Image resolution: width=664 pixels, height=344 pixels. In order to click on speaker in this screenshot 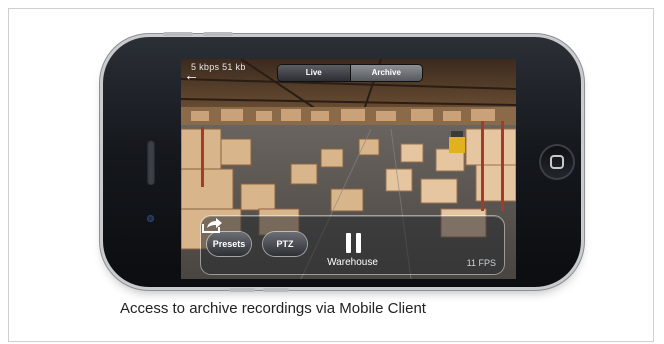, I will do `click(151, 162)`.